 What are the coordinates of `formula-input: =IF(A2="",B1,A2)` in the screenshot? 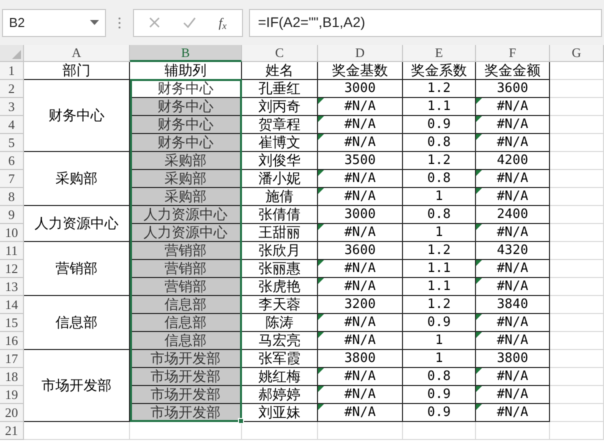 It's located at (425, 22).